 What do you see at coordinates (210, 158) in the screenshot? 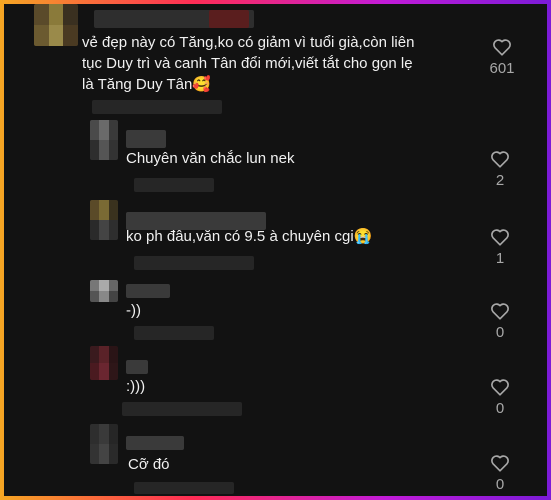
I see `comment-text: Chuyên văn chắc lun nek` at bounding box center [210, 158].